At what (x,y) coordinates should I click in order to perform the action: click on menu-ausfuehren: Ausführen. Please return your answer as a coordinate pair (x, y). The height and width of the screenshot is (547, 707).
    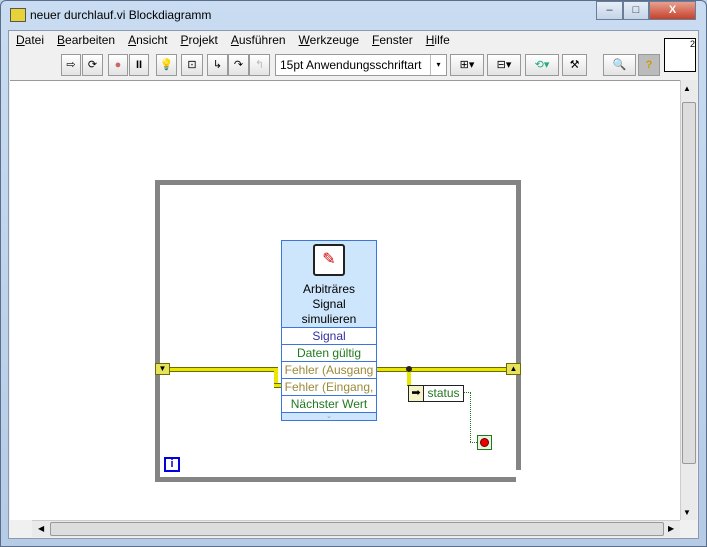
    Looking at the image, I should click on (258, 40).